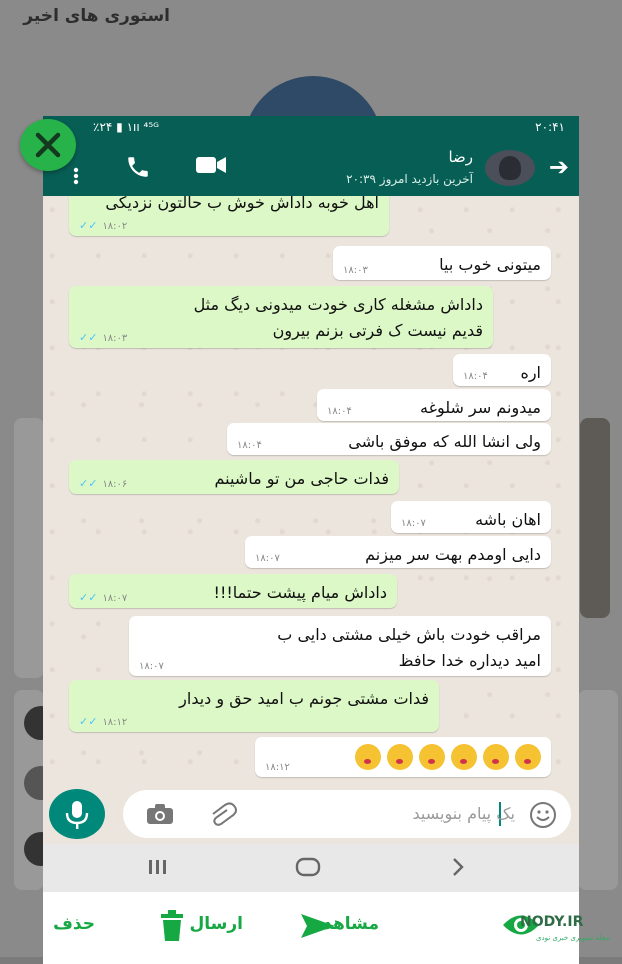 This screenshot has height=964, width=622. I want to click on message-meta: ✓✓ ۱۸:۰۶, so click(103, 483).